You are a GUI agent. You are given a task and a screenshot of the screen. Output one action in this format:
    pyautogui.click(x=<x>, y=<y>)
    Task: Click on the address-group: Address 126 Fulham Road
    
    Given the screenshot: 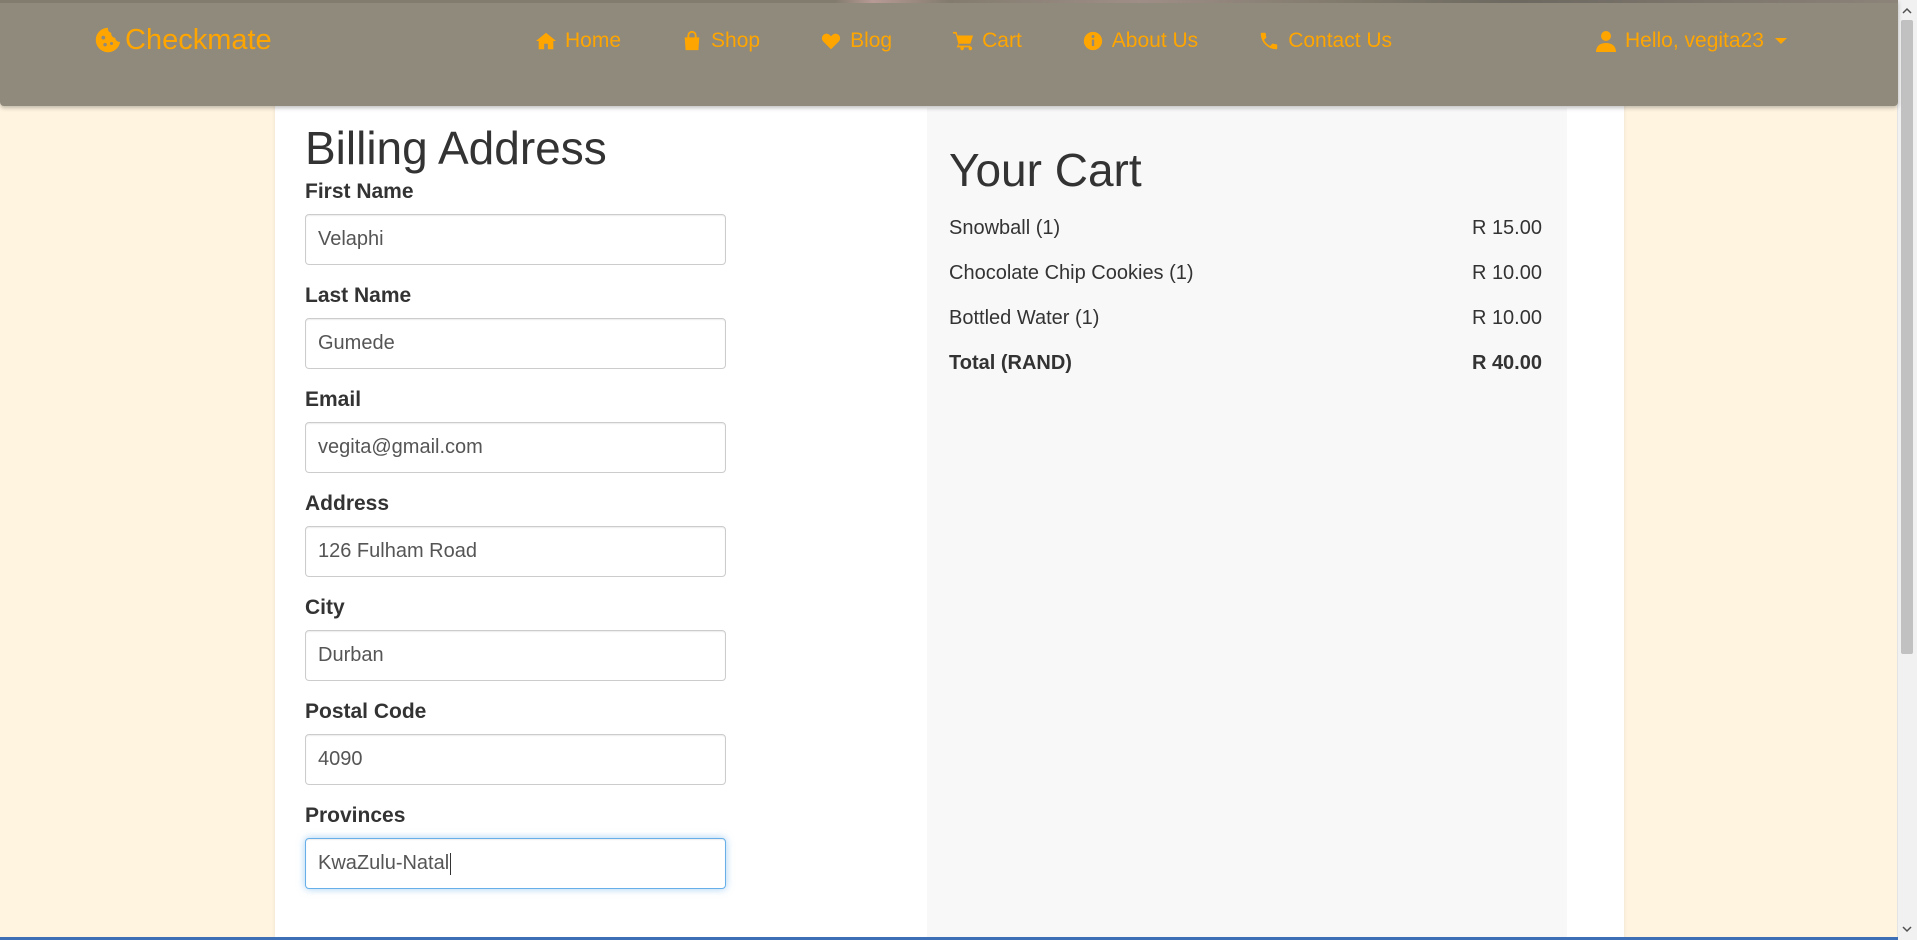 What is the action you would take?
    pyautogui.click(x=585, y=534)
    